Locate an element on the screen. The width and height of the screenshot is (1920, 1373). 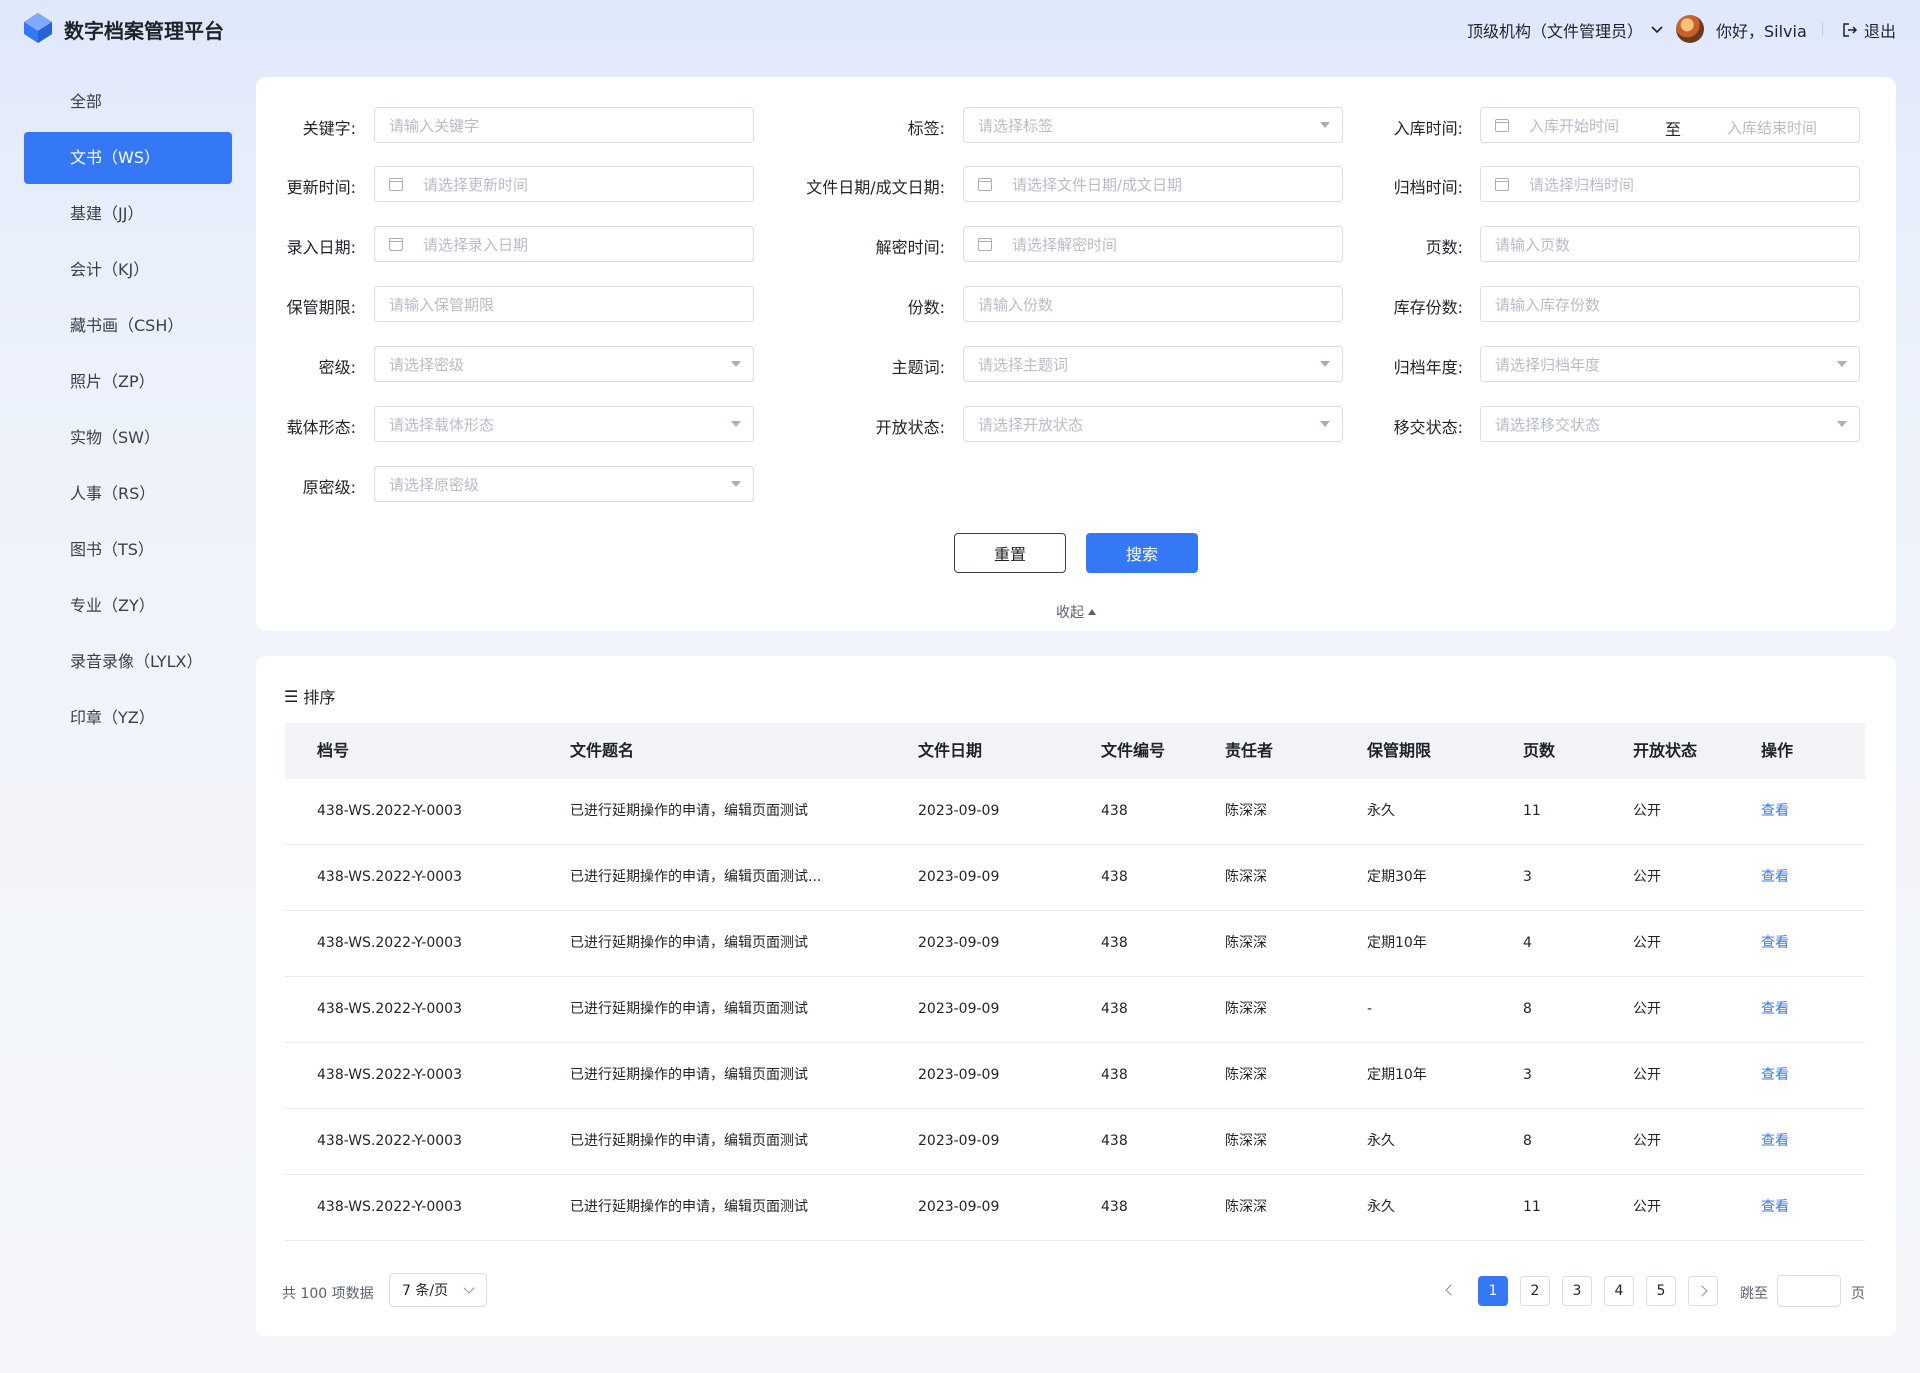
org-switcher: 顶级机构（文件管理员） is located at coordinates (1565, 30).